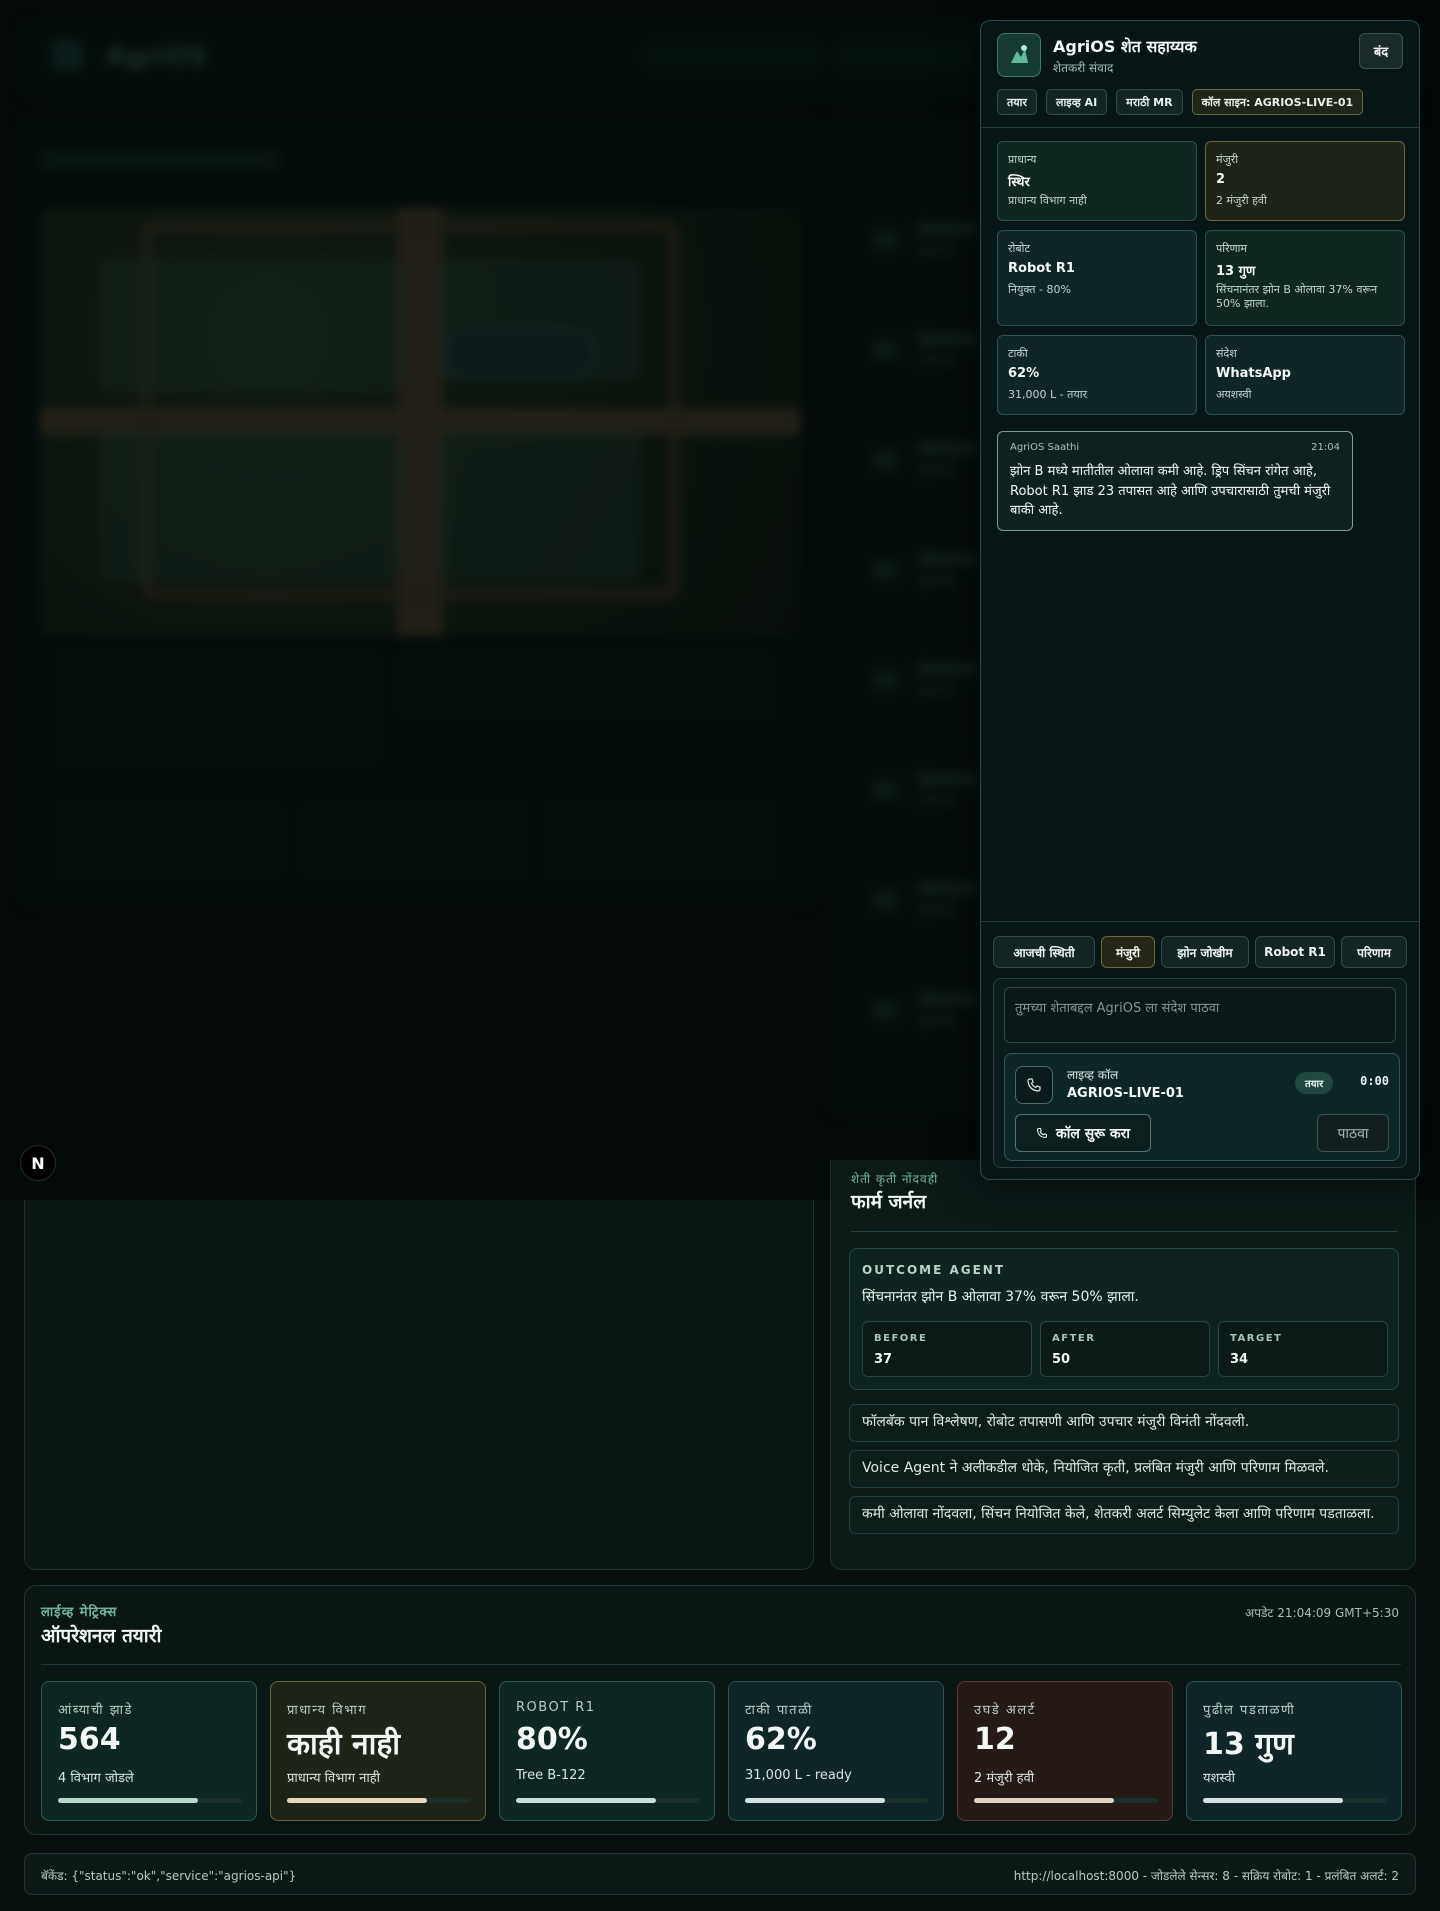 Image resolution: width=1440 pixels, height=1911 pixels. What do you see at coordinates (1065, 1751) in the screenshot?
I see `stat-card: उघडे अलर्ट 12 2 मंजुरी हवी` at bounding box center [1065, 1751].